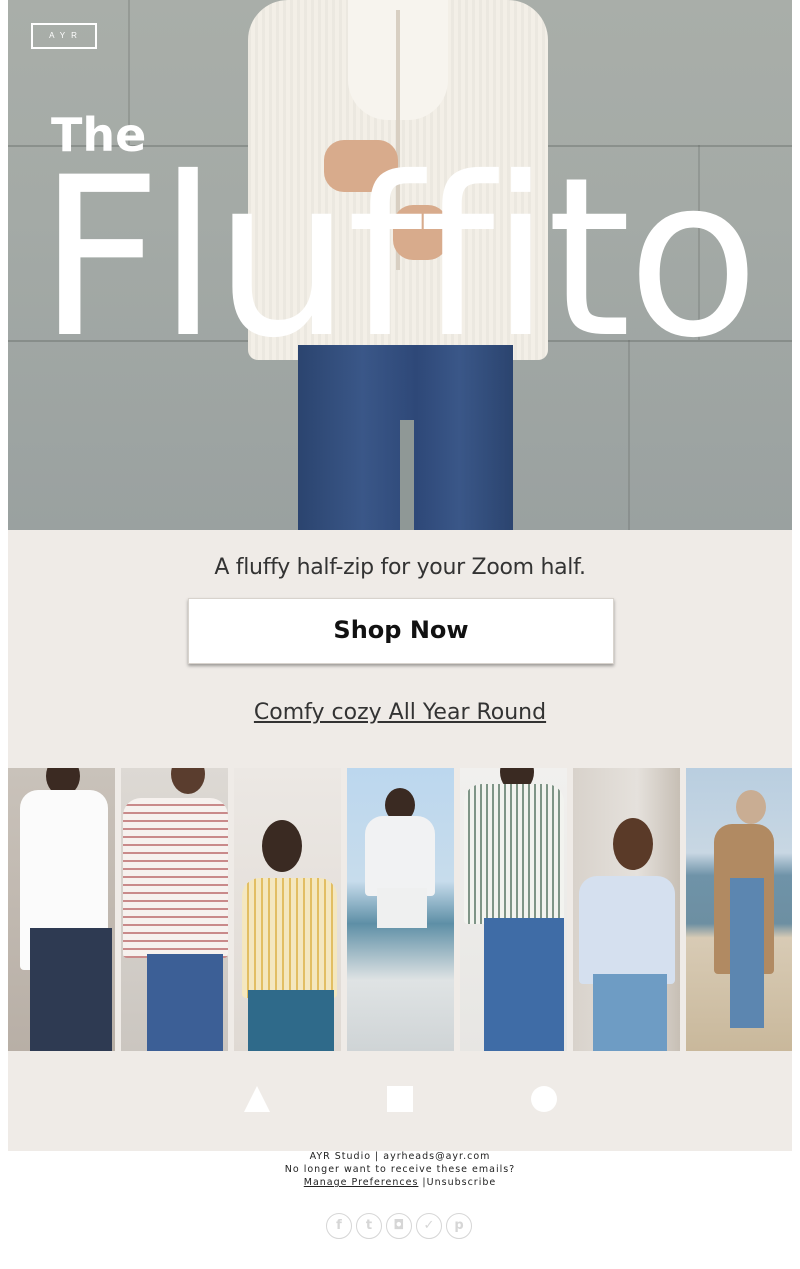 The image size is (800, 1269). What do you see at coordinates (429, 1226) in the screenshot?
I see `twitter-icon: ✓` at bounding box center [429, 1226].